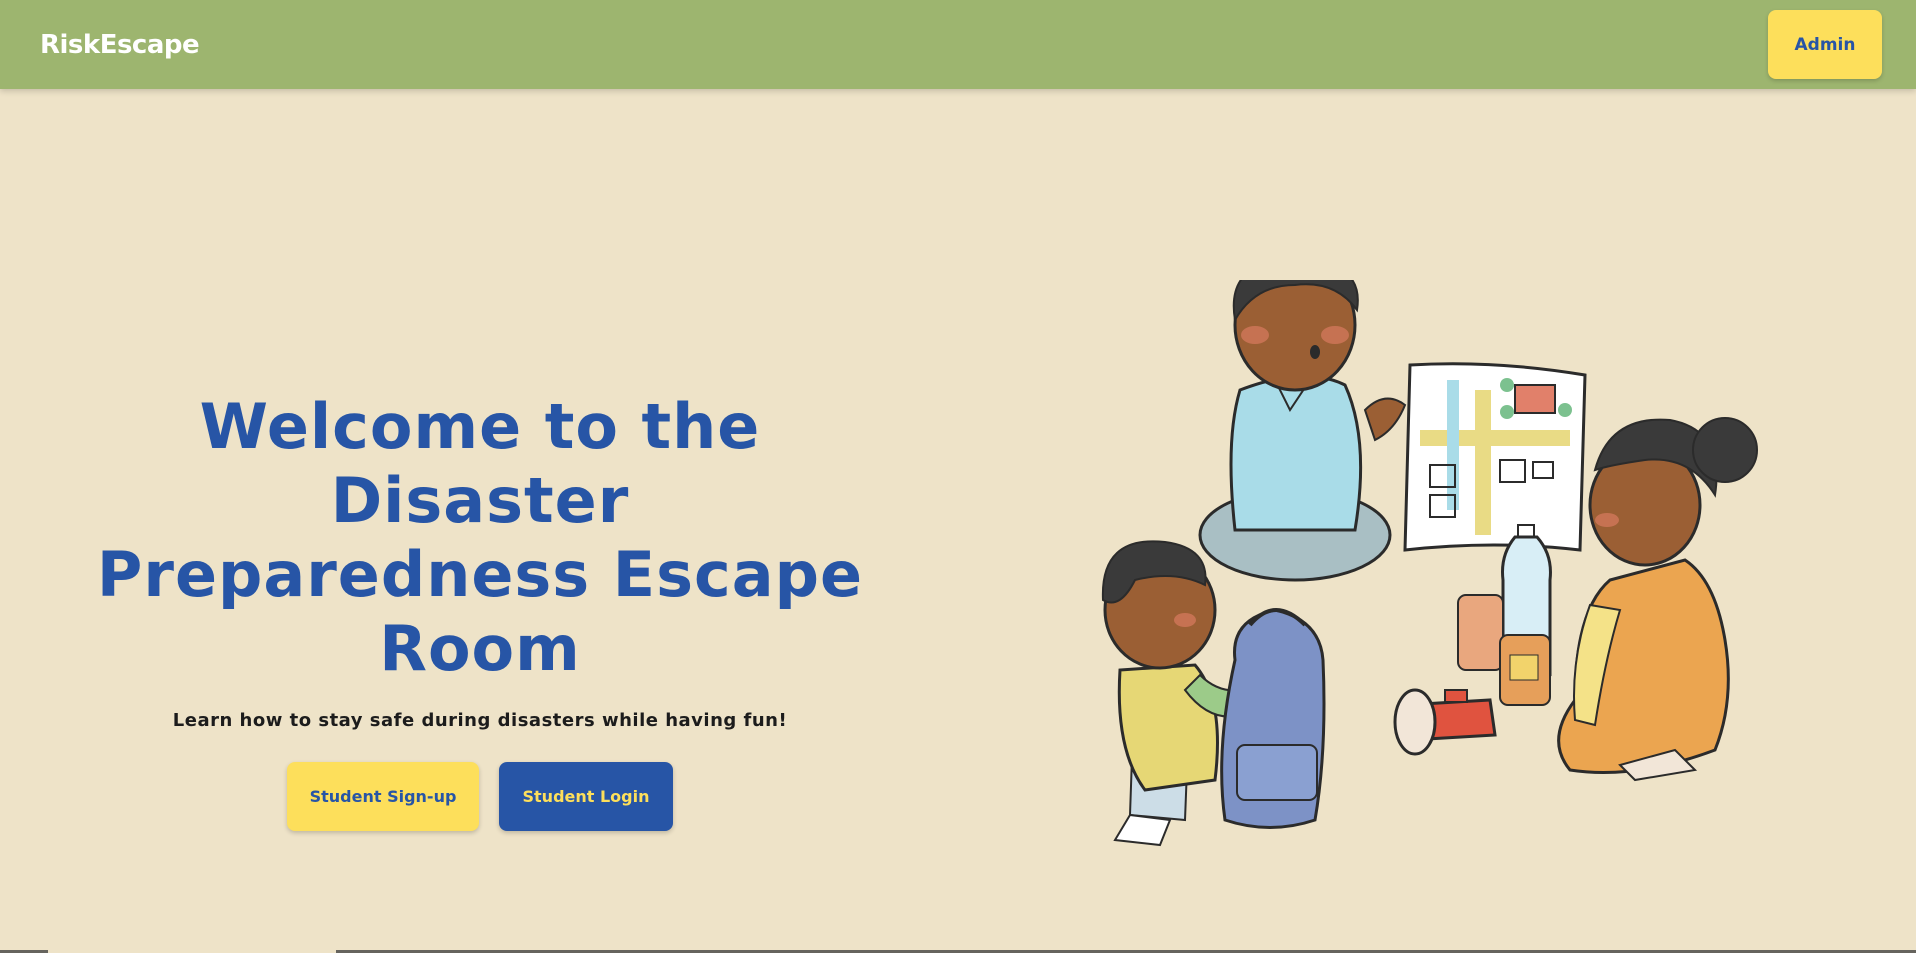 The image size is (1916, 953). What do you see at coordinates (480, 796) in the screenshot?
I see `hero-actions: Student Sign-up Student Login` at bounding box center [480, 796].